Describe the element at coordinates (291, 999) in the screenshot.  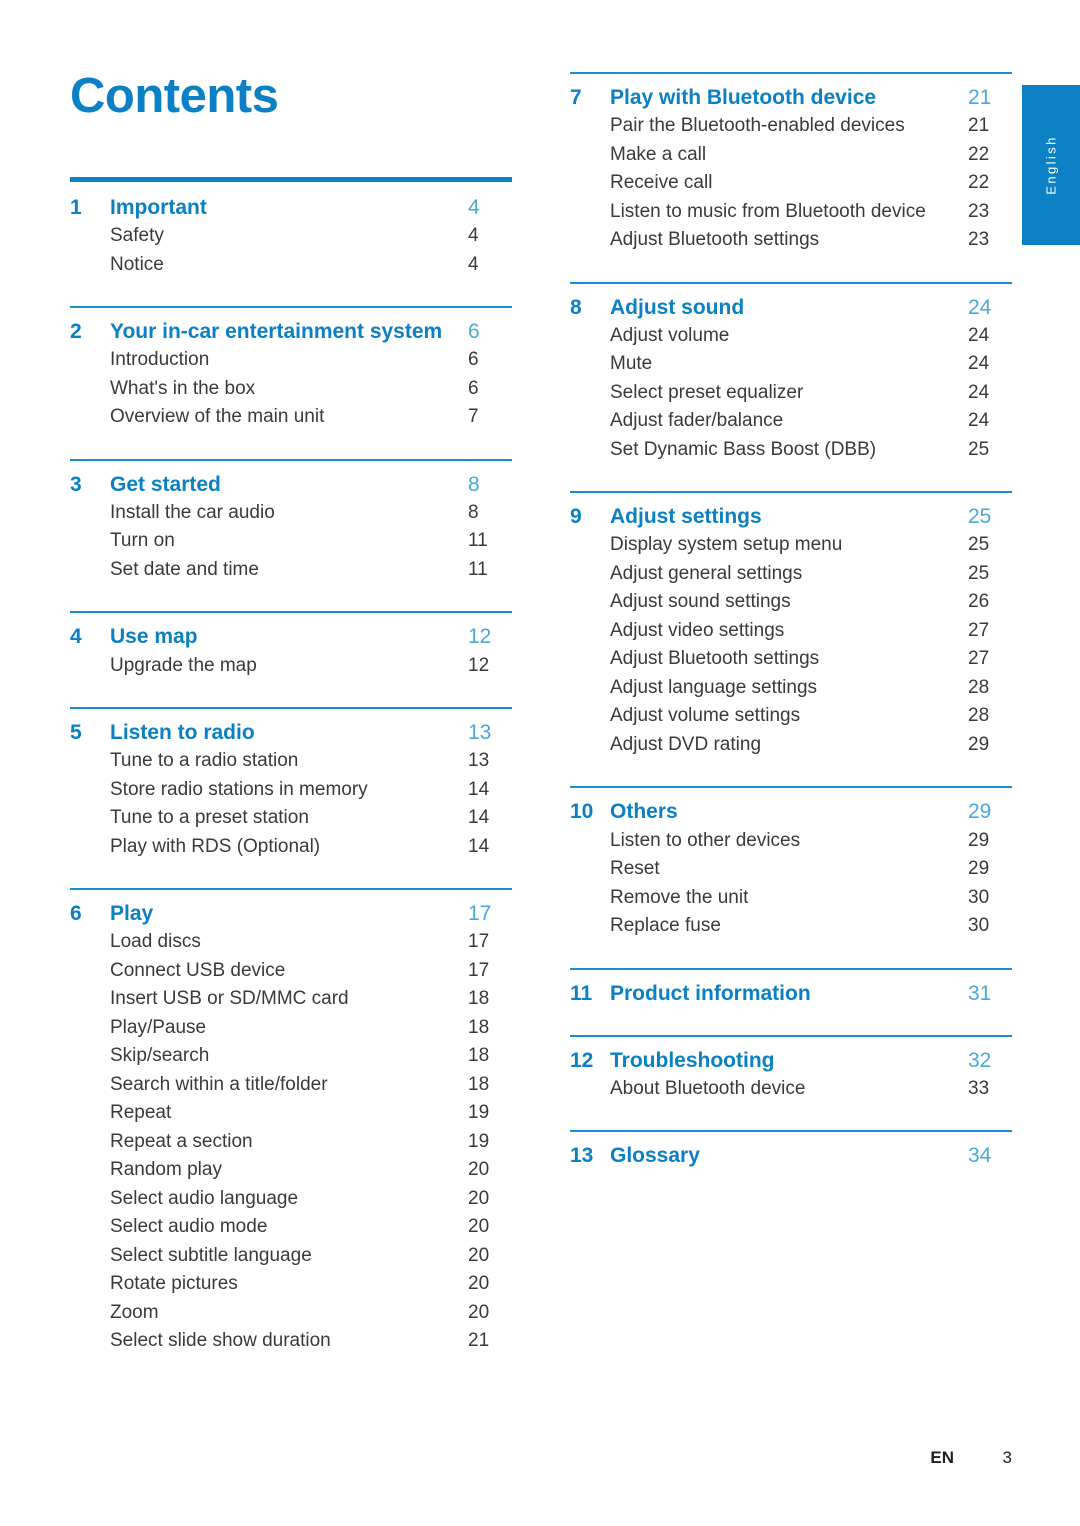
I see `toc-entry: Insert USB or SD/MMC card 18` at that location.